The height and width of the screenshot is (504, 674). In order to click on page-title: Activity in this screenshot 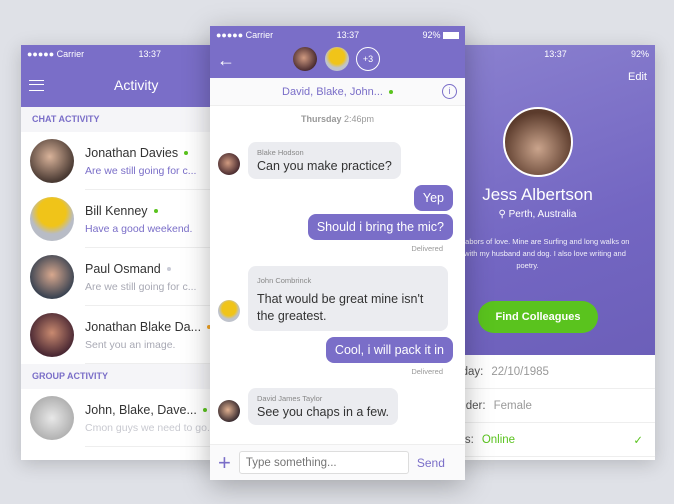, I will do `click(136, 85)`.